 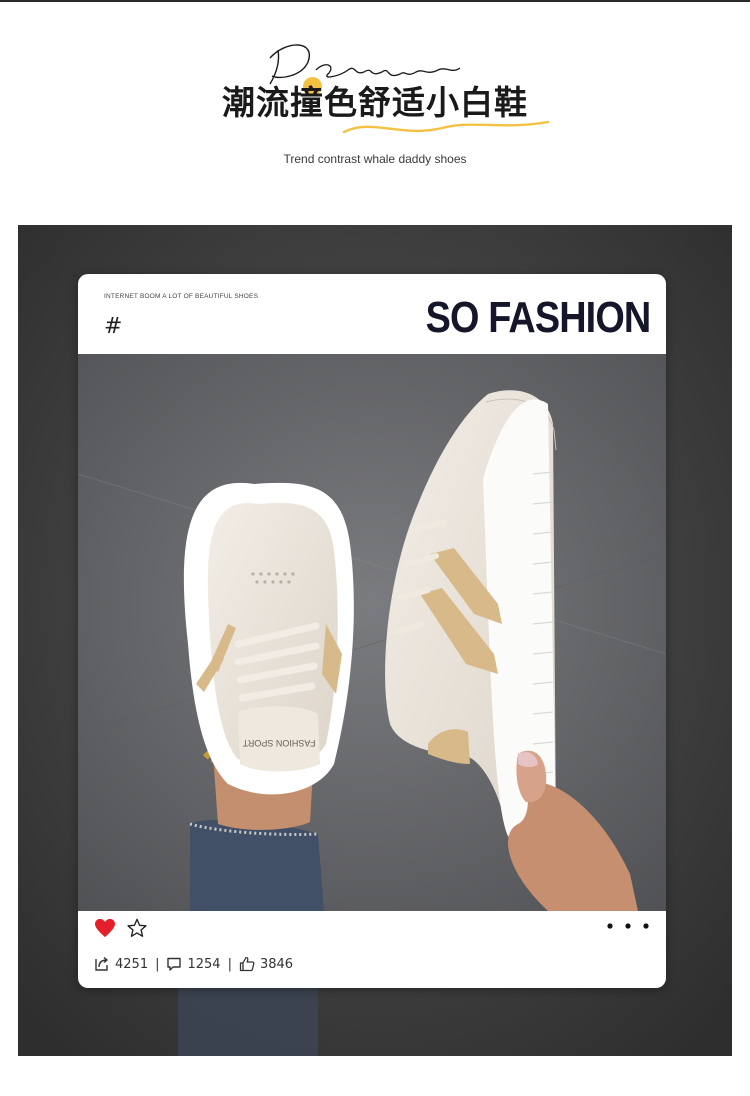 I want to click on post-footer: 4251 | 1254 | 3846, so click(x=372, y=949).